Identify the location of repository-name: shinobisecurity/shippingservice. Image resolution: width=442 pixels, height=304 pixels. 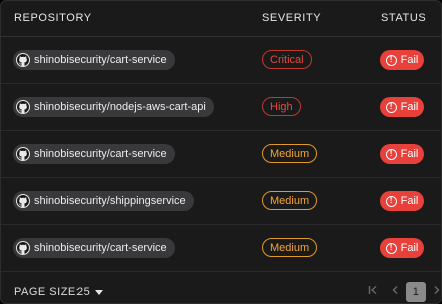
(110, 201).